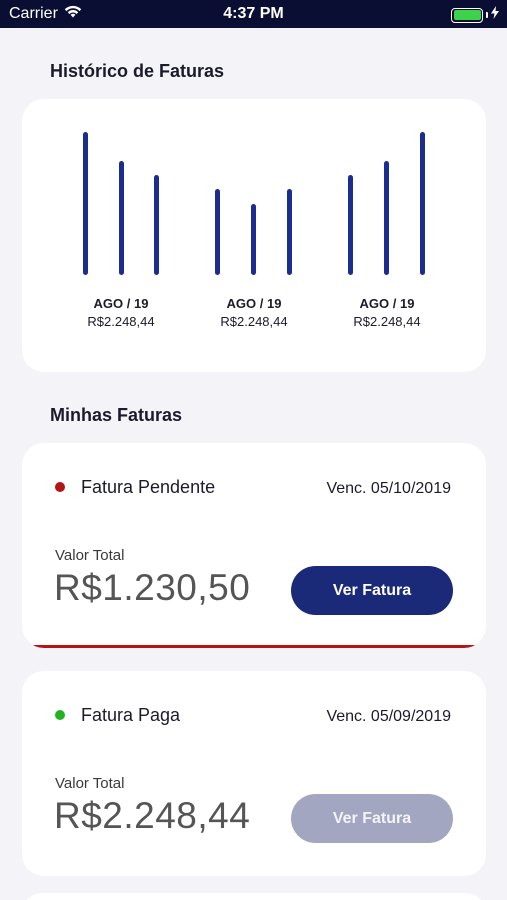  What do you see at coordinates (495, 15) in the screenshot?
I see `charging-bolt-icon` at bounding box center [495, 15].